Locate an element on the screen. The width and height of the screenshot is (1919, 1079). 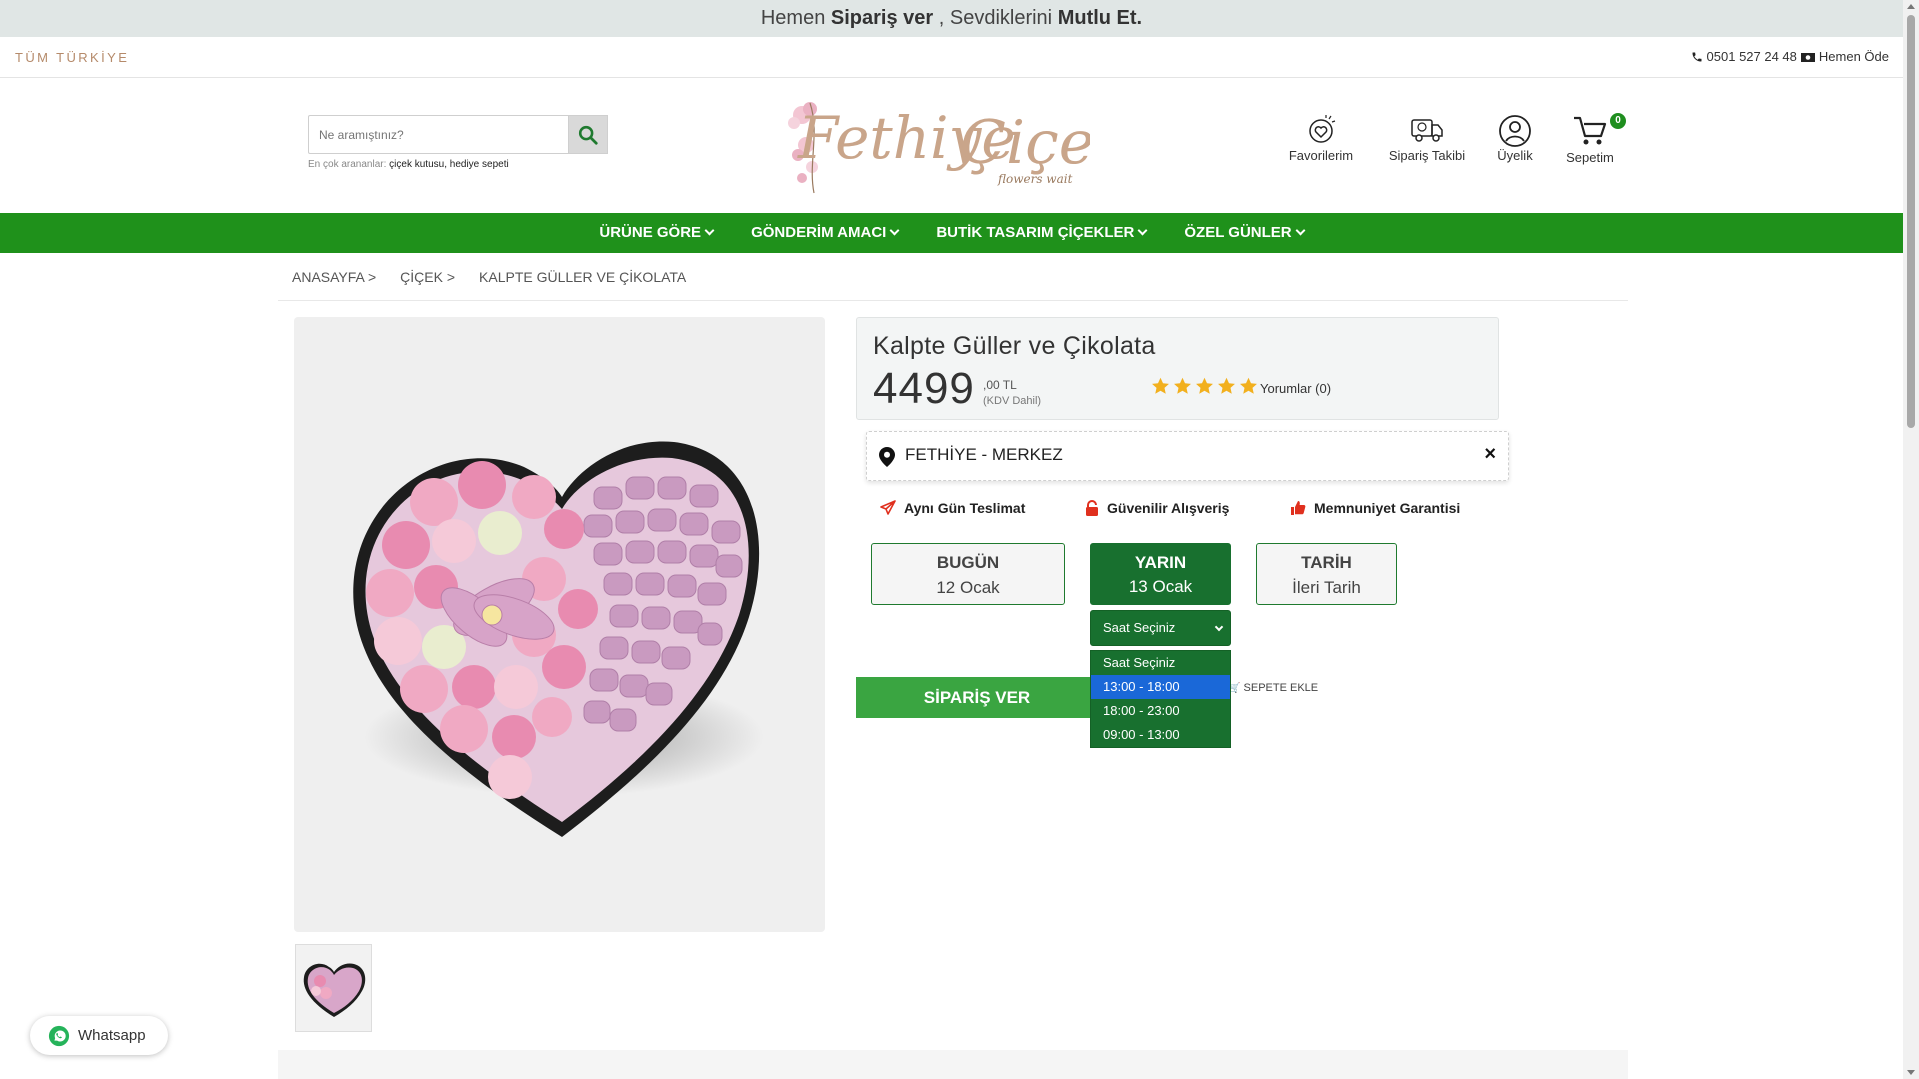
search-box is located at coordinates (458, 134).